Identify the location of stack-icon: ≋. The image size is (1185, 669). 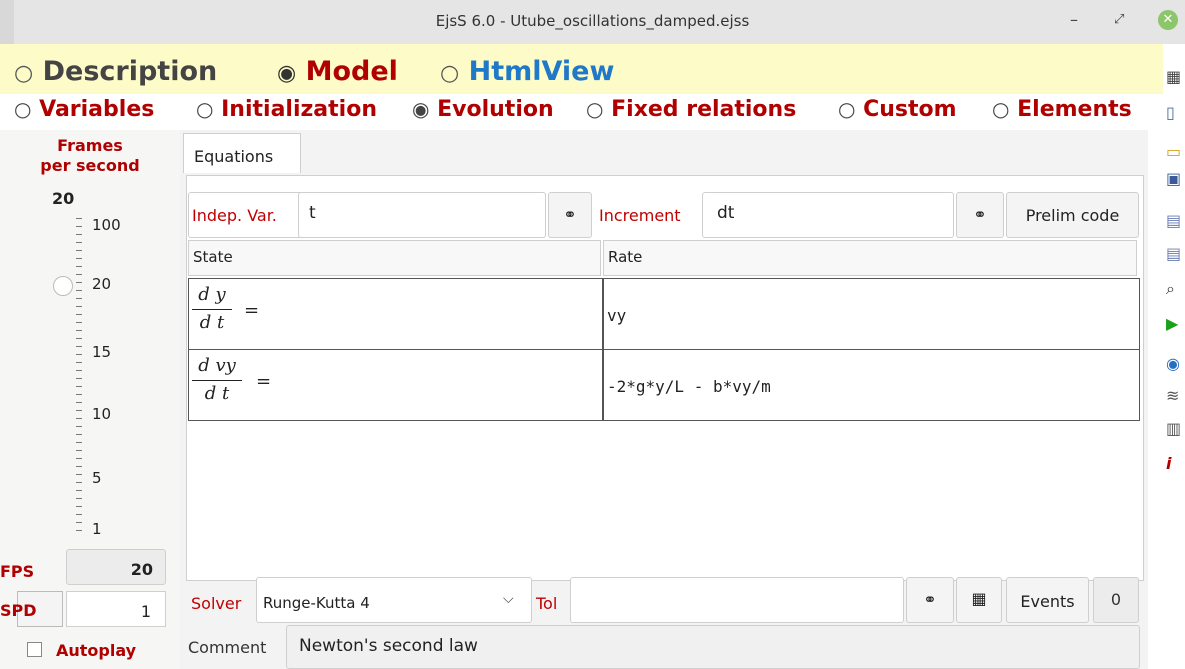
(1172, 396).